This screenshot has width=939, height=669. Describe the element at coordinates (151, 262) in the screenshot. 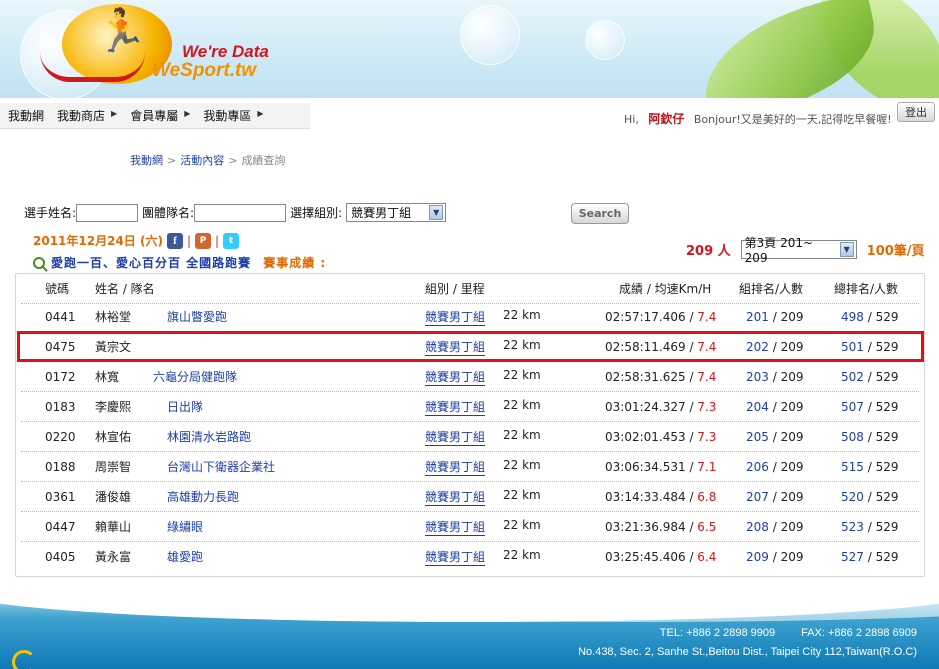

I see `event-name: 愛跑一百、愛心百分百 全國路跑賽` at that location.